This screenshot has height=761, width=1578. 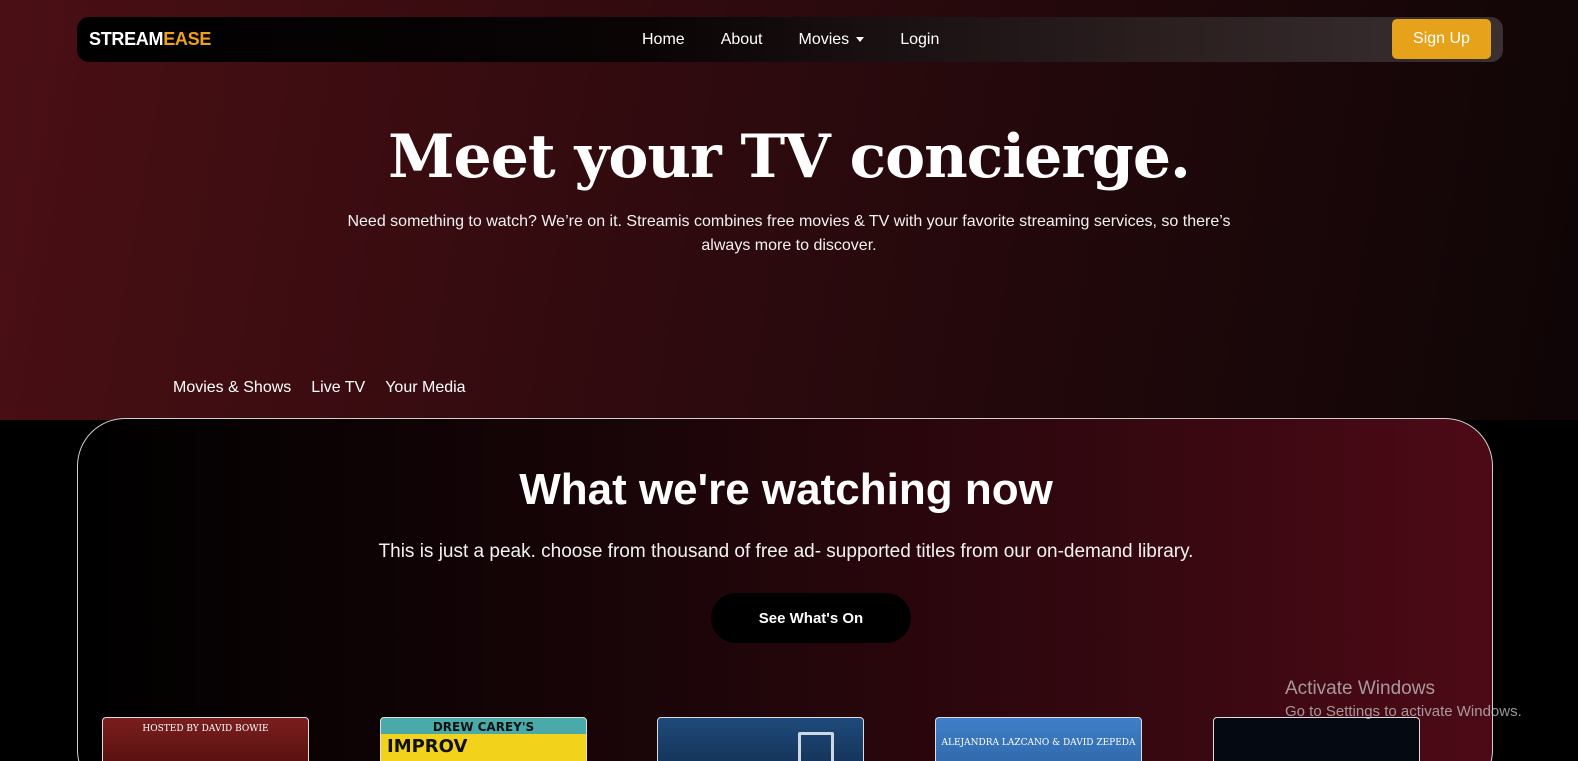 I want to click on poster-logo-icon, so click(x=816, y=746).